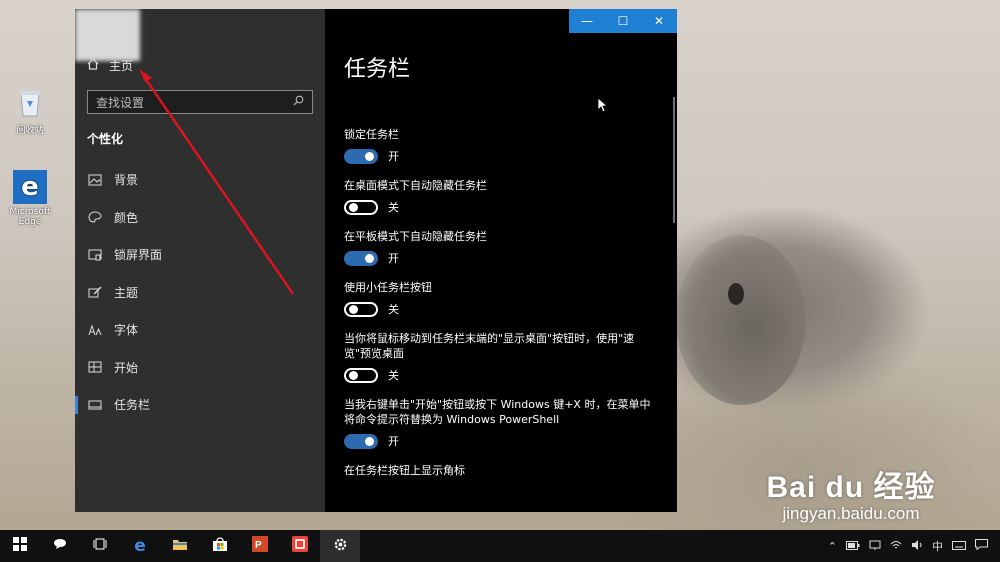  What do you see at coordinates (30, 217) in the screenshot?
I see `desktop-icon-label: Microsoft Edge` at bounding box center [30, 217].